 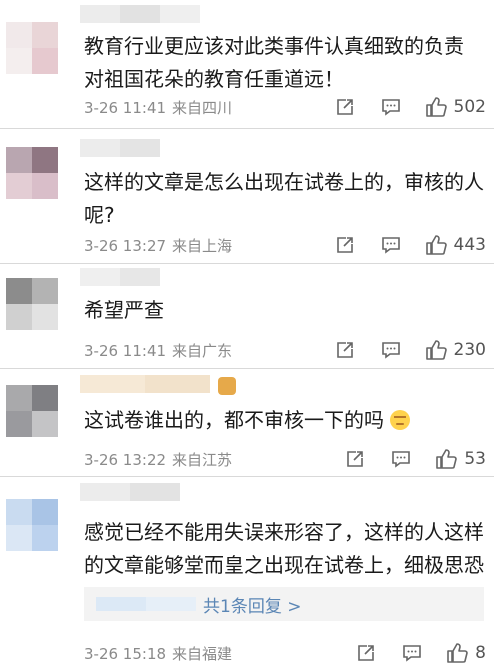 I want to click on comment-meta: 3-26 13:27 来自上海, so click(x=158, y=245).